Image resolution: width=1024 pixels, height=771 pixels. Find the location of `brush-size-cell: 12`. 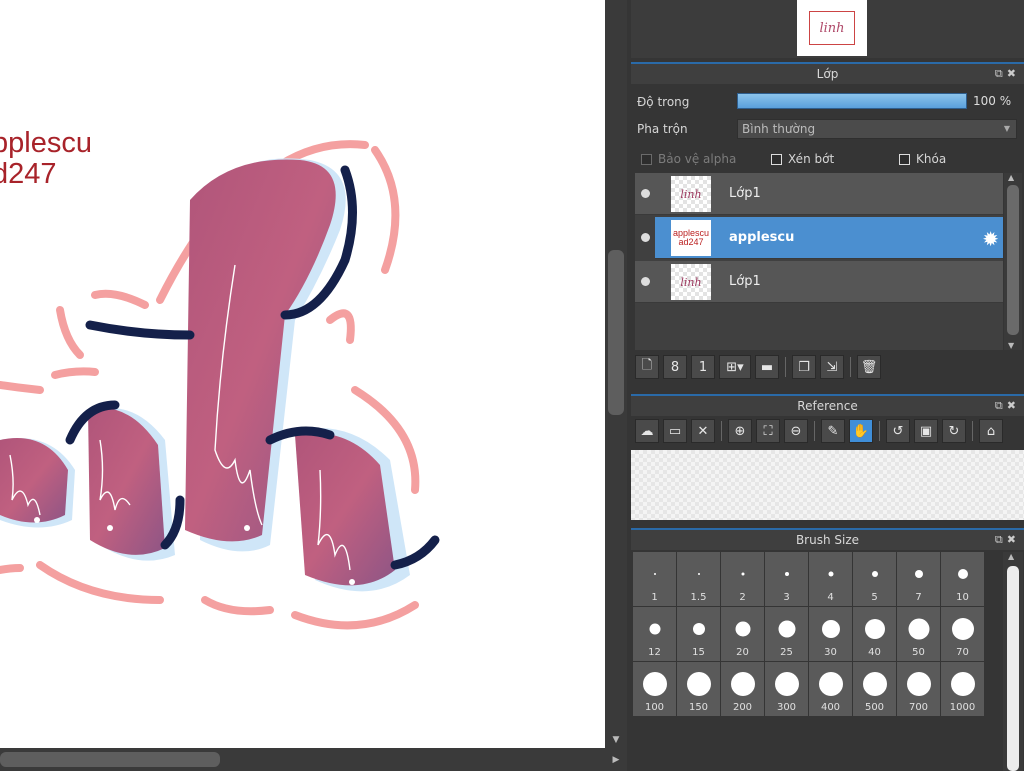

brush-size-cell: 12 is located at coordinates (654, 634).